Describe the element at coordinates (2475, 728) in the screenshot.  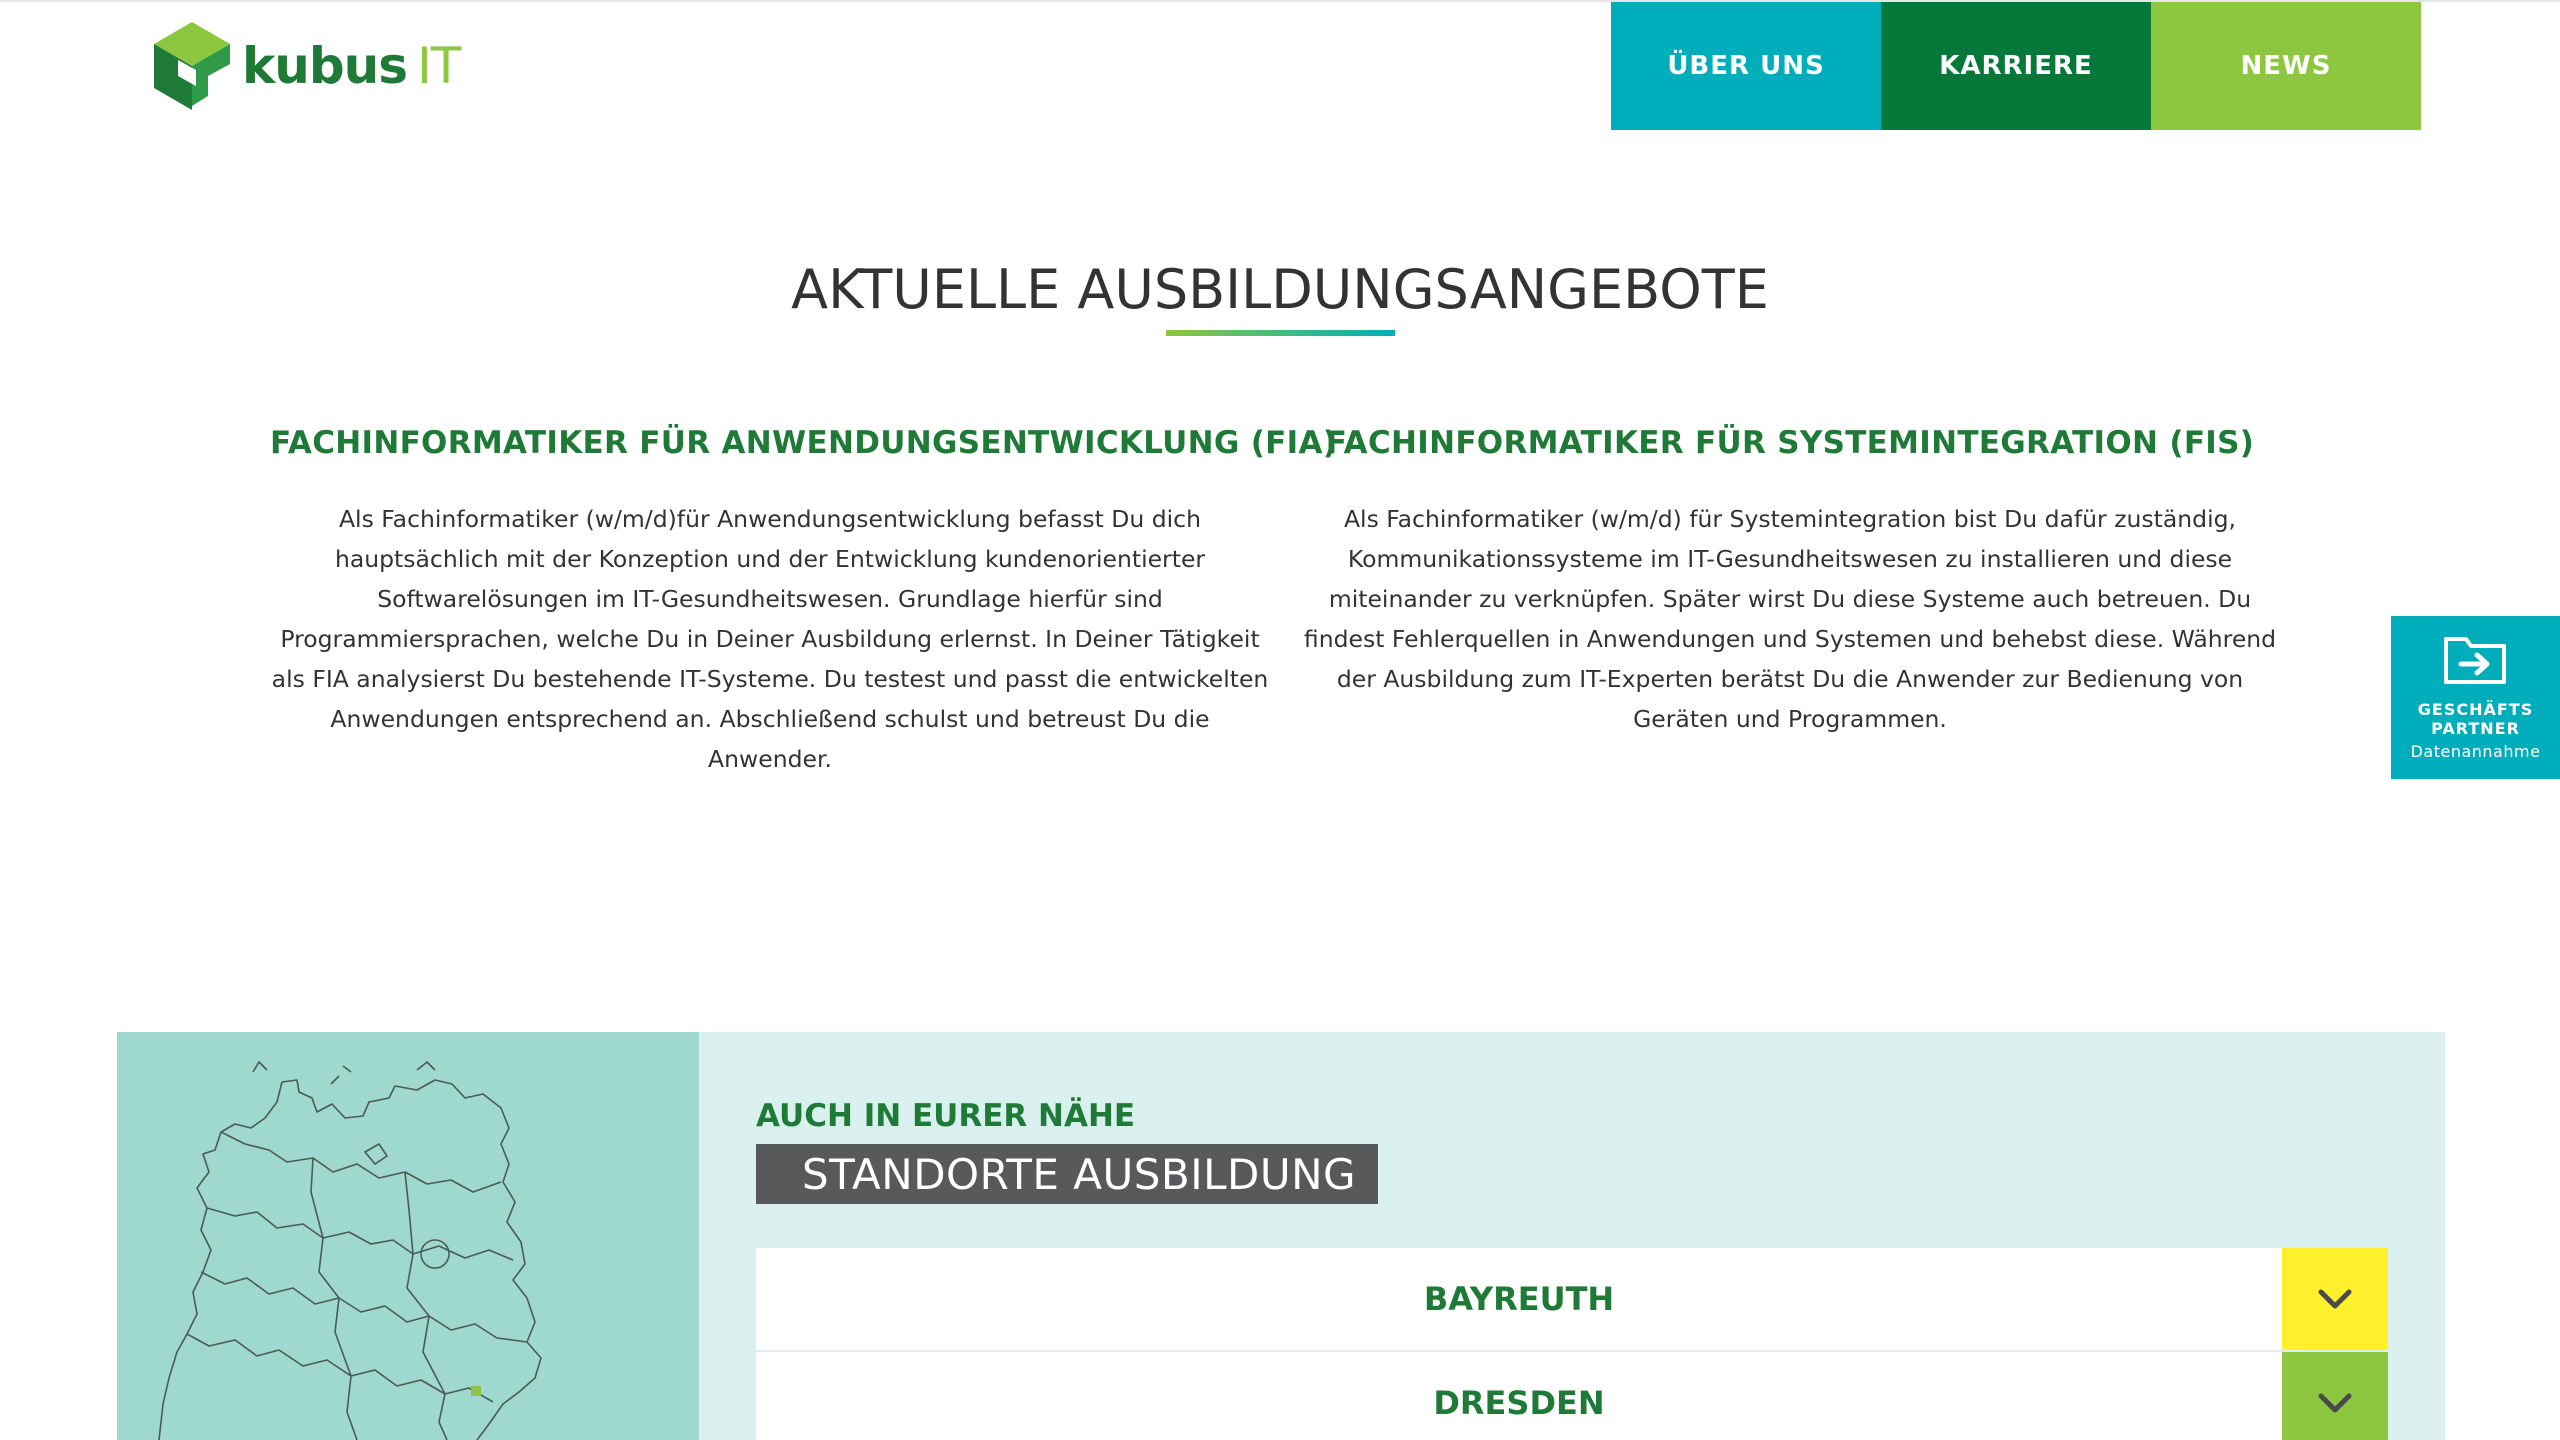
I see `side-tab-title-line2: PARTNER` at that location.